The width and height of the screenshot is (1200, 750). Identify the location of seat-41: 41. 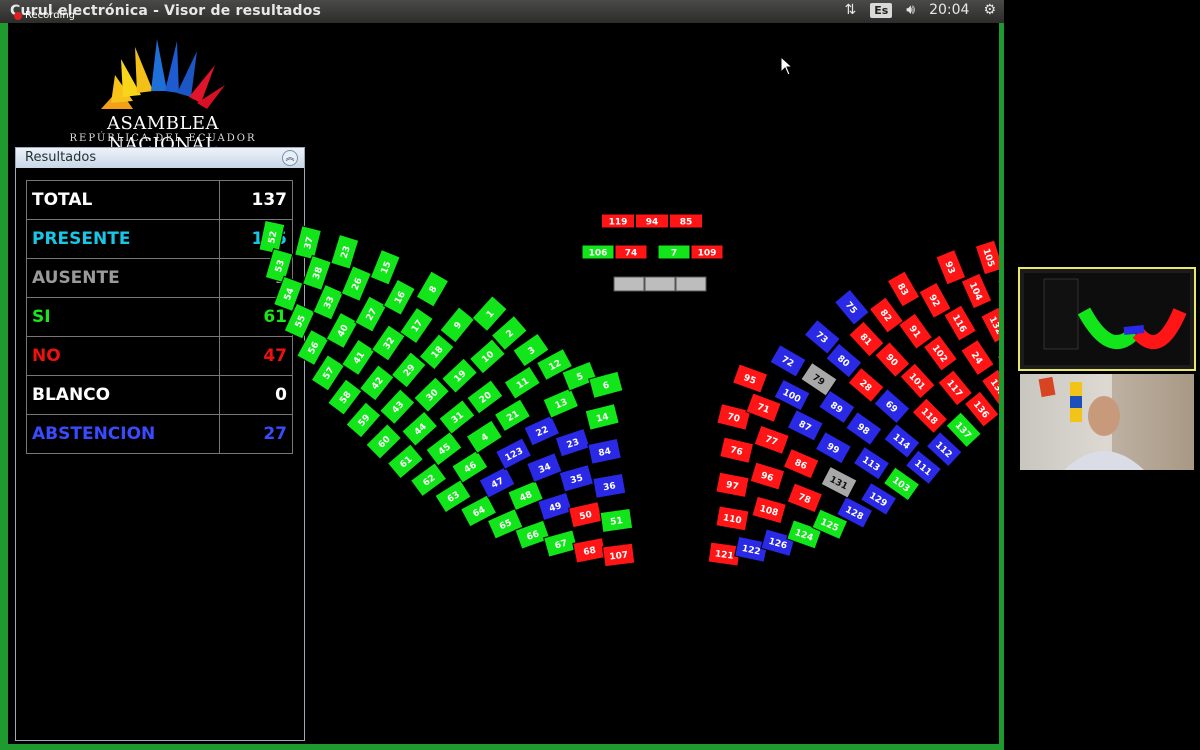
(358, 357).